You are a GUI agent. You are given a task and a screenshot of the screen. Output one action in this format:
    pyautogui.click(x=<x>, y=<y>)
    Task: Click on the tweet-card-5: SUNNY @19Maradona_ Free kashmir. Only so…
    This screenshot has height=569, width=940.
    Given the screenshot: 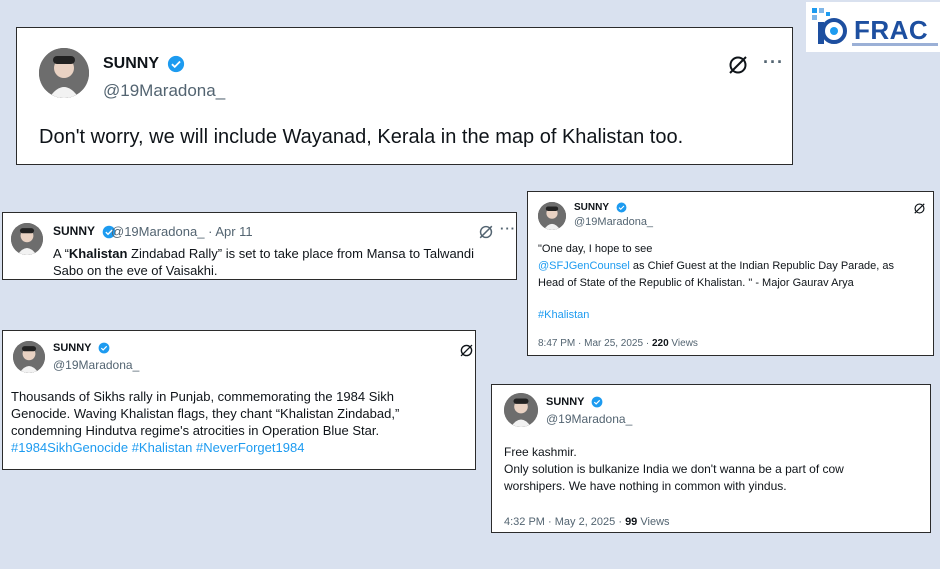 What is the action you would take?
    pyautogui.click(x=711, y=458)
    